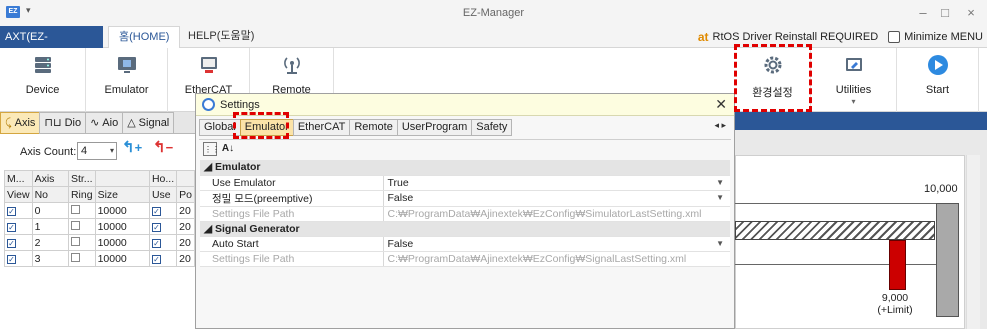 The width and height of the screenshot is (987, 329). I want to click on minimize-menu-label: Minimize MENU, so click(943, 37).